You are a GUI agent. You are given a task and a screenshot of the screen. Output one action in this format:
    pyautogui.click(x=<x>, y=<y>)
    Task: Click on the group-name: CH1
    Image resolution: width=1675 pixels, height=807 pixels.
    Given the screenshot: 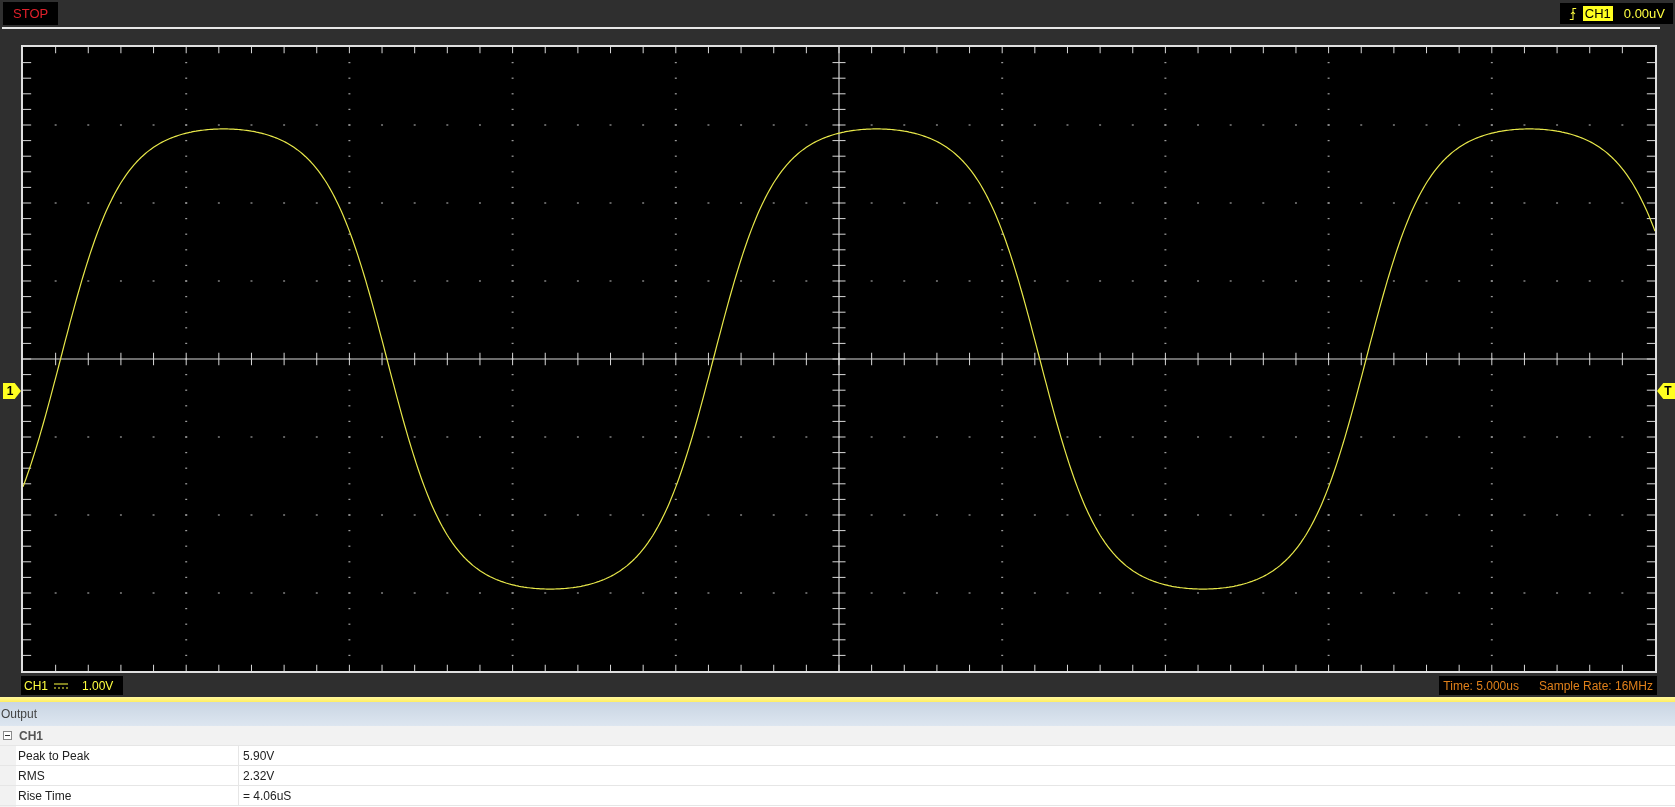 What is the action you would take?
    pyautogui.click(x=31, y=735)
    